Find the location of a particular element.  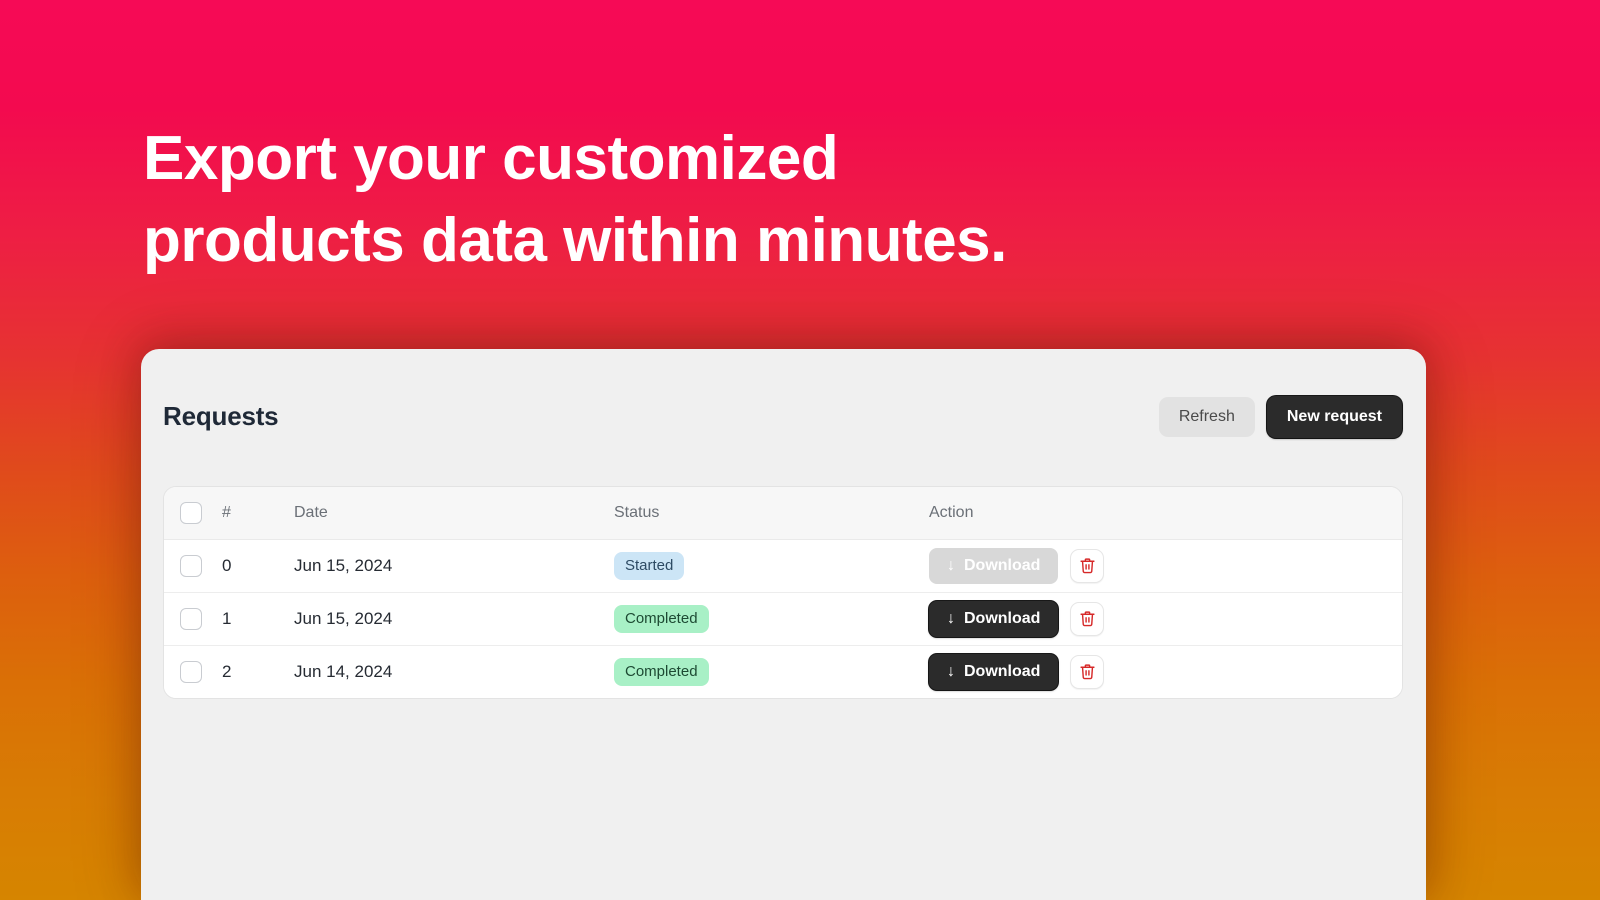

card-header: Requests Refresh New request is located at coordinates (783, 416).